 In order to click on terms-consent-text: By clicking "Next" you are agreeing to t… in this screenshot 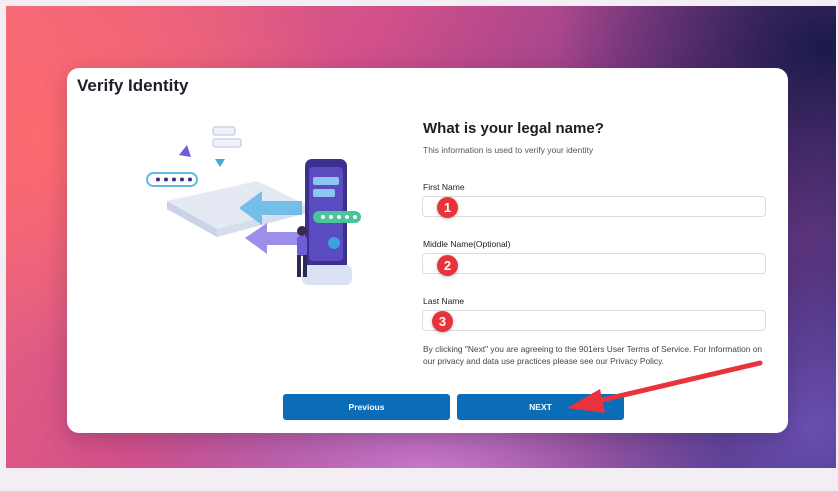, I will do `click(593, 355)`.